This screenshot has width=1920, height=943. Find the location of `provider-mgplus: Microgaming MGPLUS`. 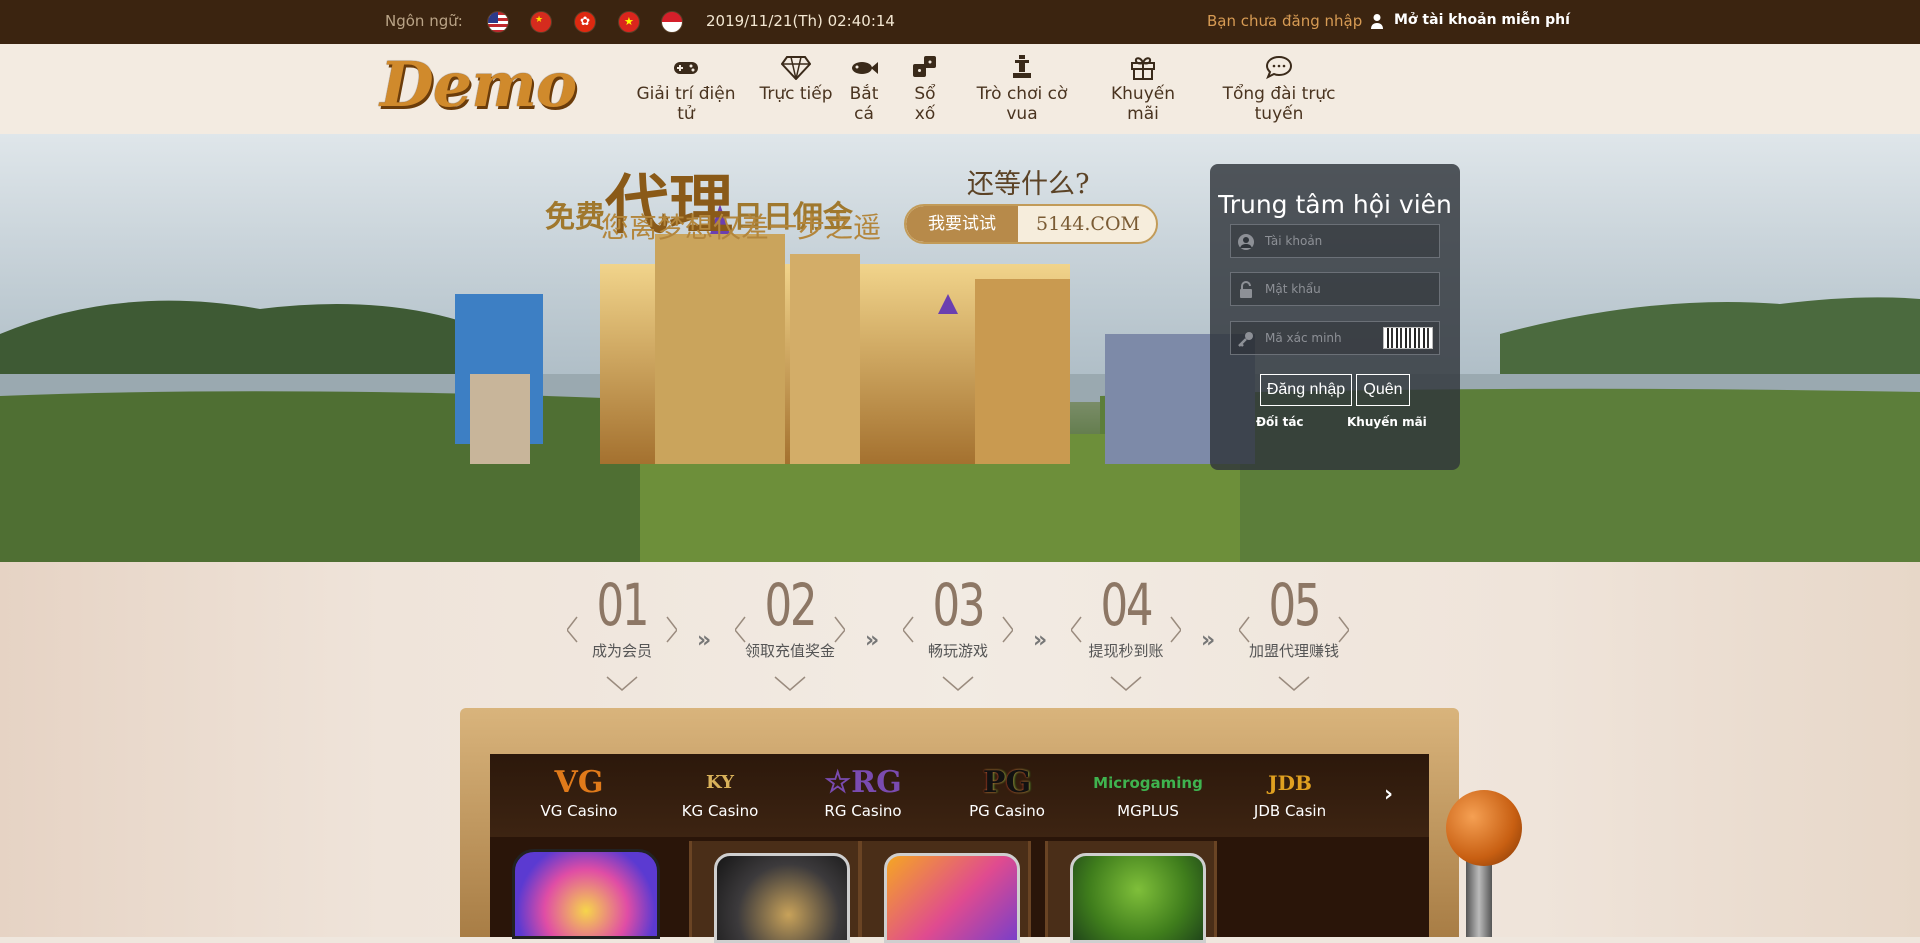

provider-mgplus: Microgaming MGPLUS is located at coordinates (1148, 792).